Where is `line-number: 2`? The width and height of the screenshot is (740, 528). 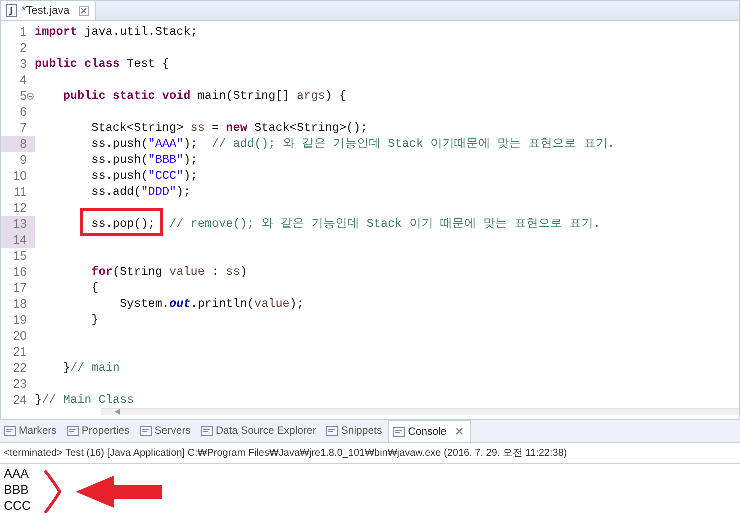 line-number: 2 is located at coordinates (23, 48).